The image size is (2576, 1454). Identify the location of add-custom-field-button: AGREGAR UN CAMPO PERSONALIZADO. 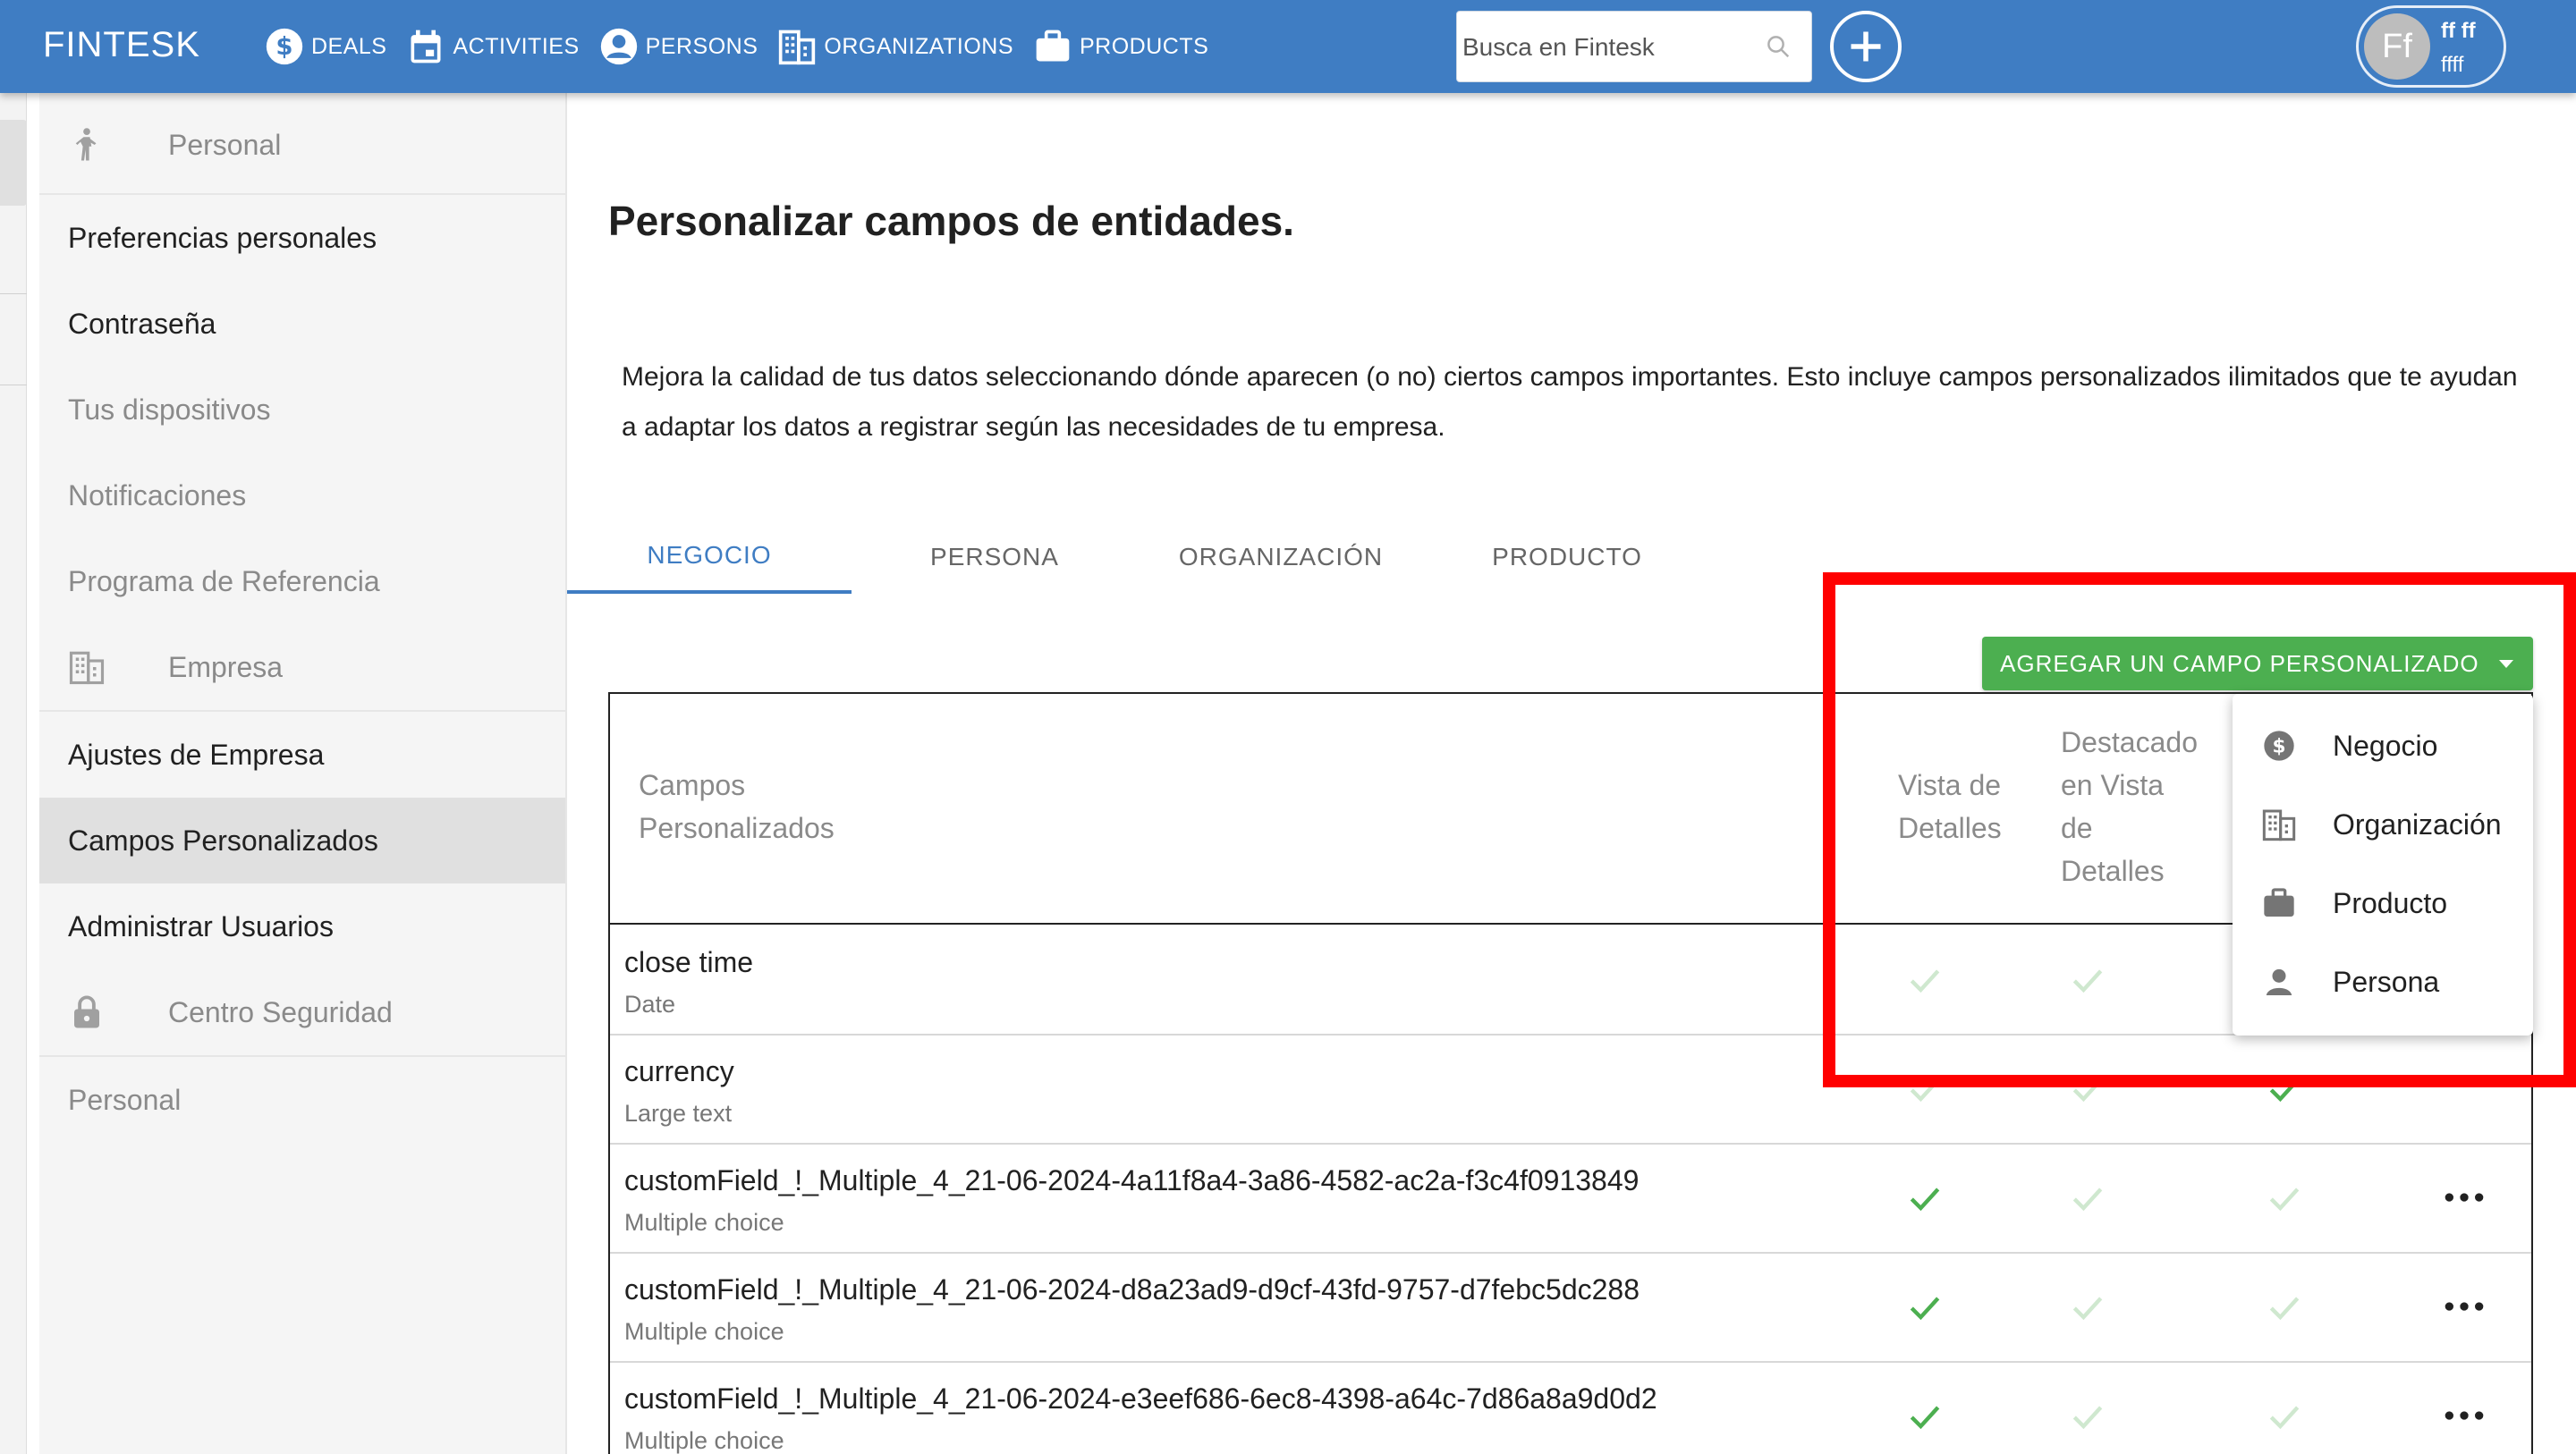
(2257, 664).